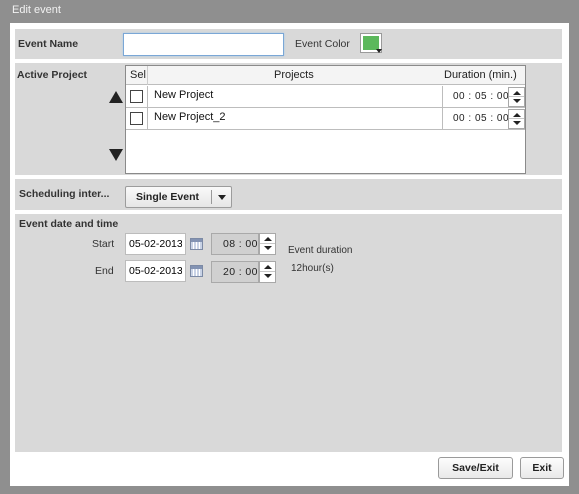  I want to click on event-color-label: Event Color, so click(322, 44).